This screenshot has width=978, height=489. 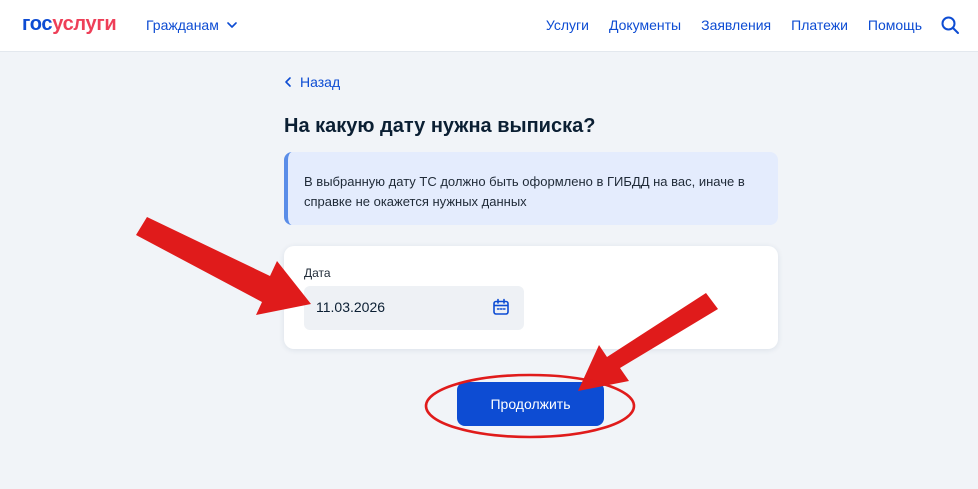 What do you see at coordinates (232, 25) in the screenshot?
I see `chevron-down-icon` at bounding box center [232, 25].